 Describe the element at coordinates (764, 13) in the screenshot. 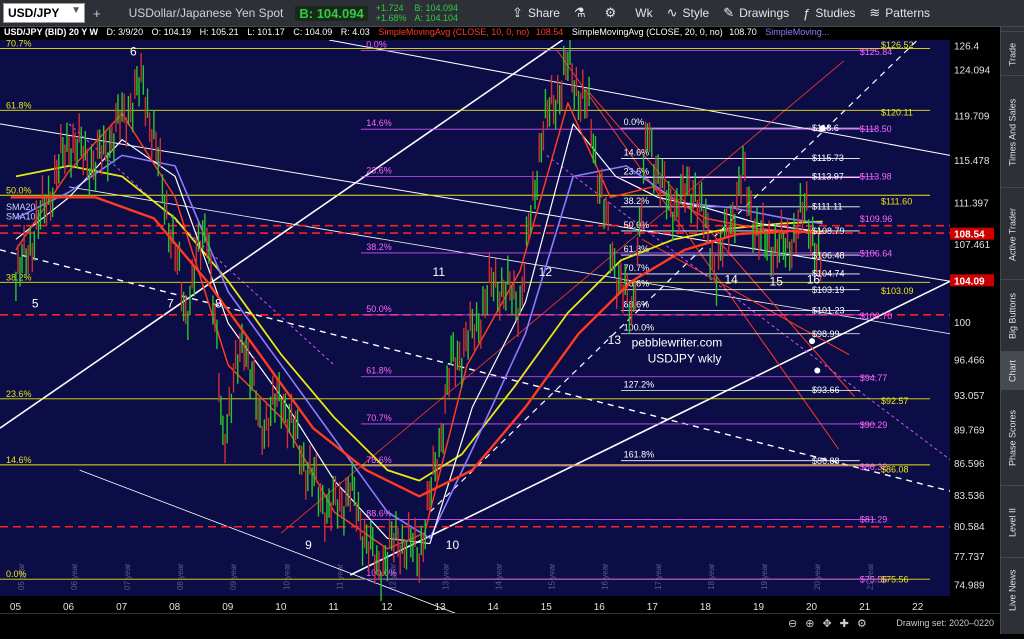

I see `toolbar-button-label: Drawings` at that location.